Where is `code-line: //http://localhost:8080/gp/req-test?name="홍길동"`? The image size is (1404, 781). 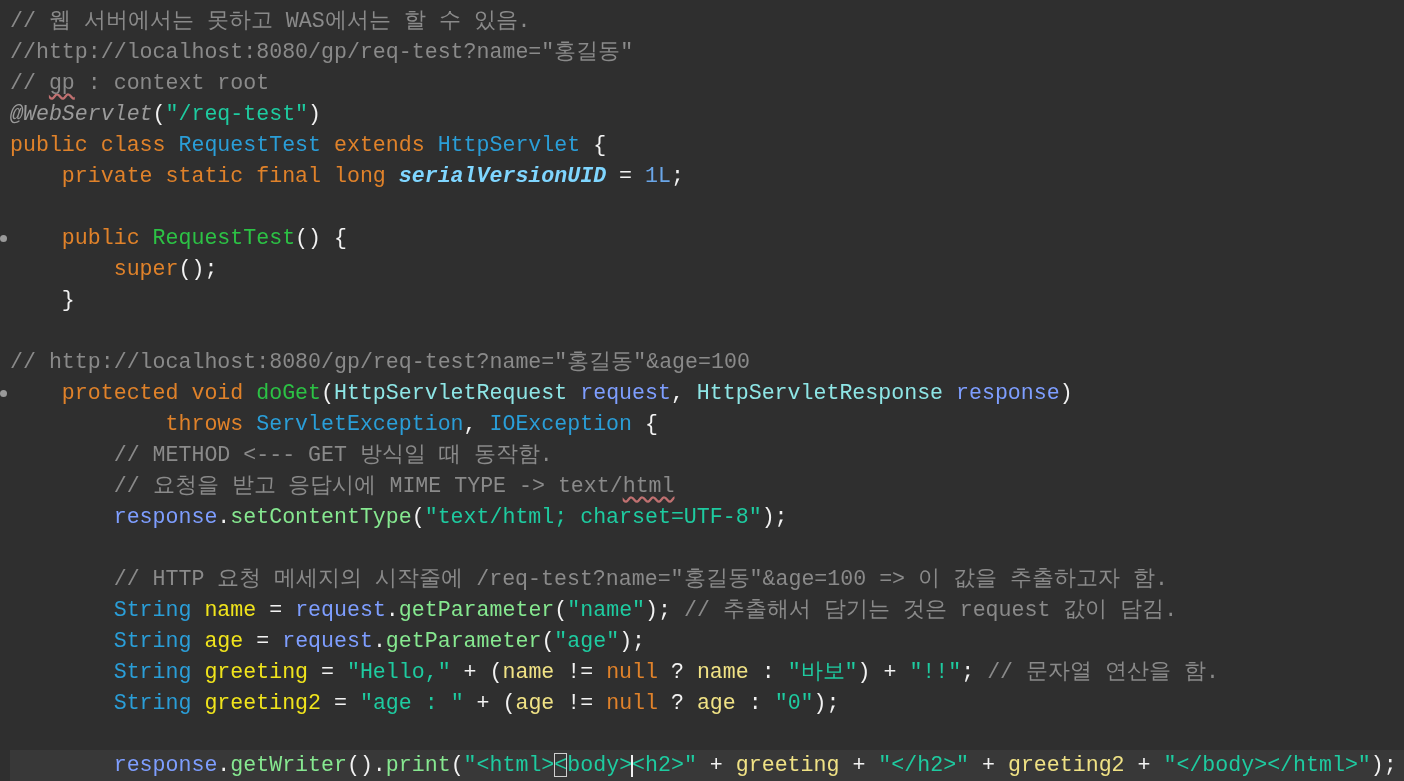 code-line: //http://localhost:8080/gp/req-test?name="홍길동" is located at coordinates (322, 52).